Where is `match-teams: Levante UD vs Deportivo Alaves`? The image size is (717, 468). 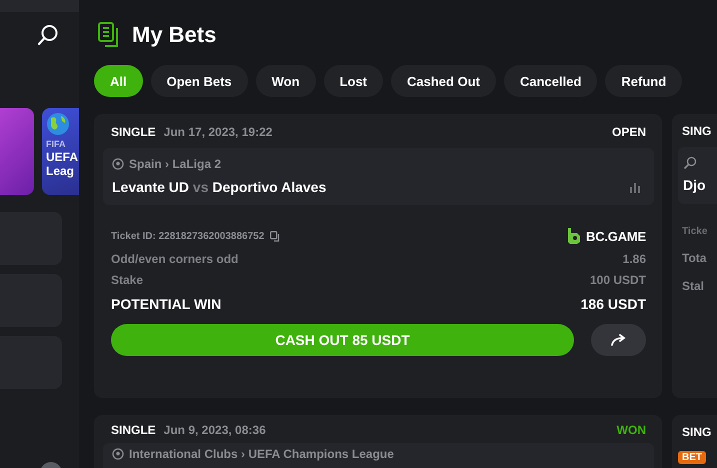 match-teams: Levante UD vs Deportivo Alaves is located at coordinates (219, 187).